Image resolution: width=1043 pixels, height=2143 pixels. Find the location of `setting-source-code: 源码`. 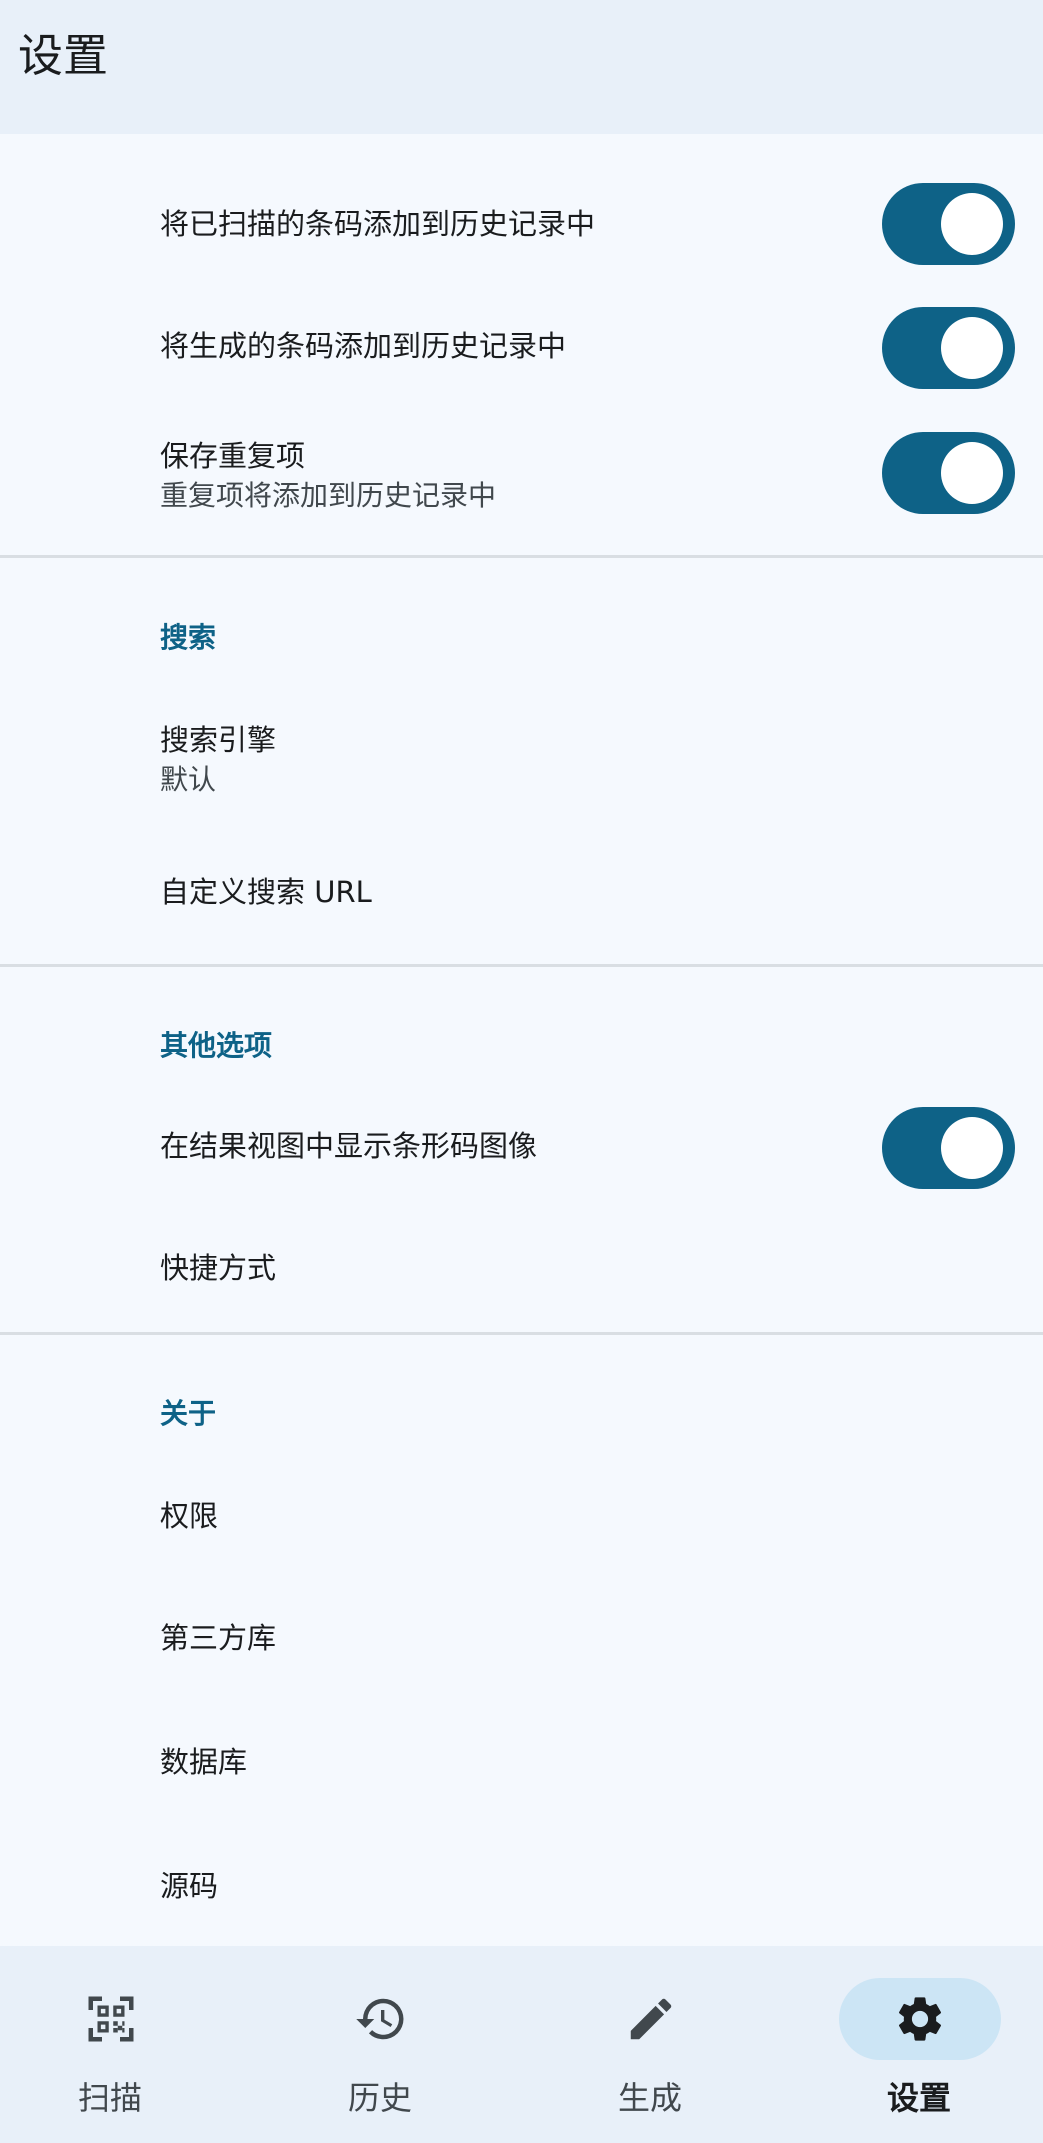

setting-source-code: 源码 is located at coordinates (521, 1886).